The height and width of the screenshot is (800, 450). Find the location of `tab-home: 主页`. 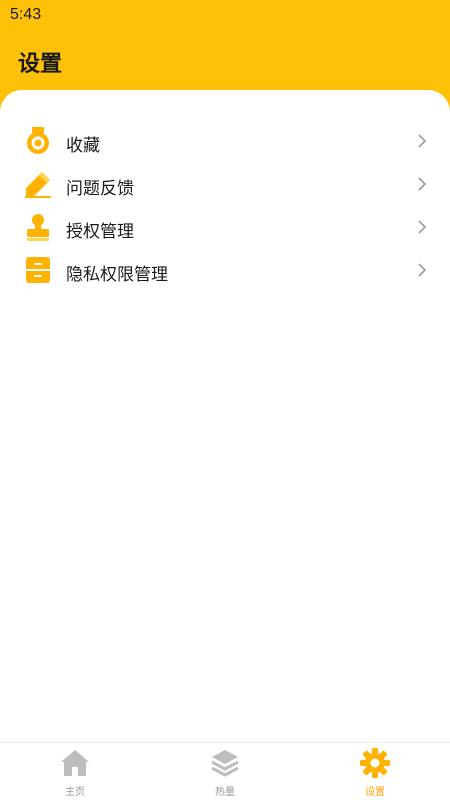

tab-home: 主页 is located at coordinates (75, 771).